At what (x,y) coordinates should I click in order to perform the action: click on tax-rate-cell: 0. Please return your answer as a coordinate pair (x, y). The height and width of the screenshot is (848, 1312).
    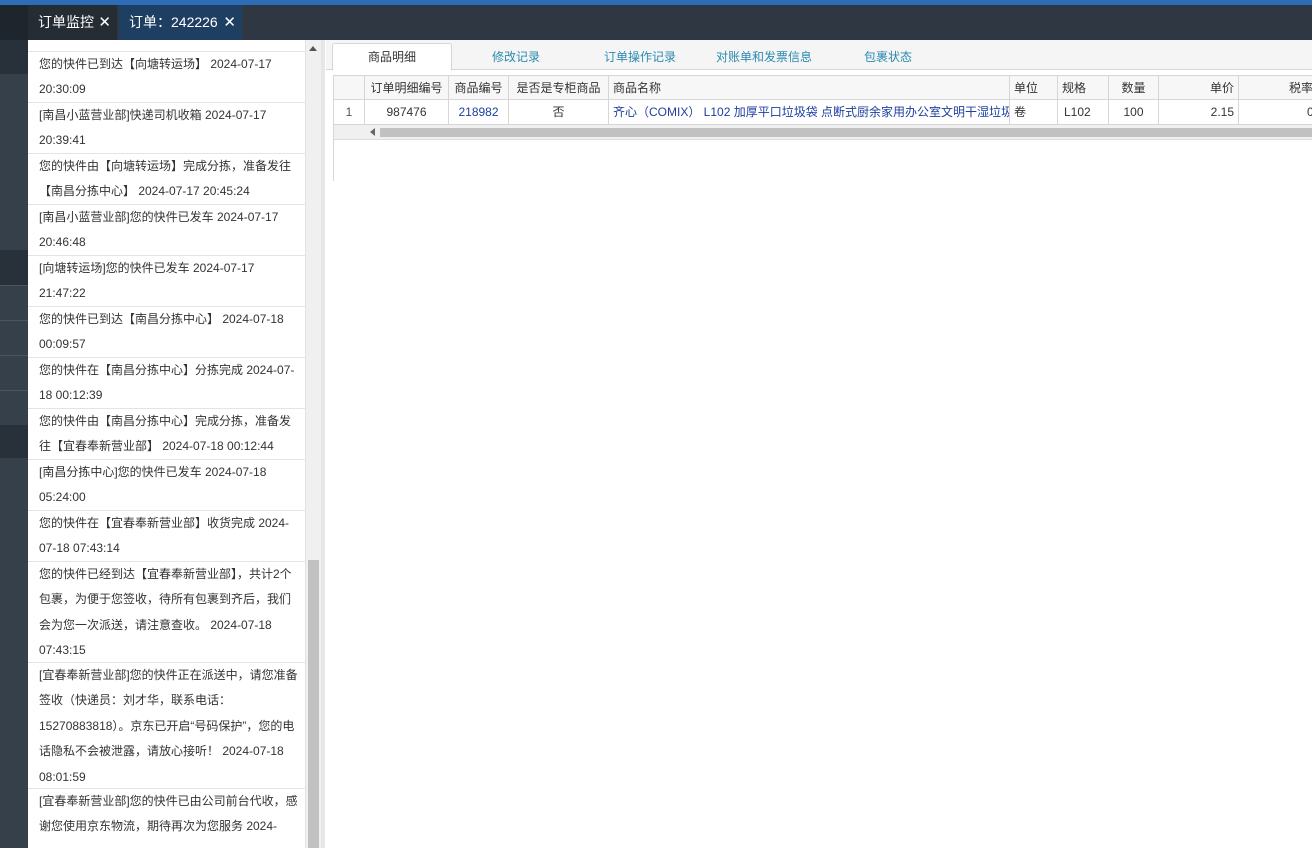
    Looking at the image, I should click on (1309, 112).